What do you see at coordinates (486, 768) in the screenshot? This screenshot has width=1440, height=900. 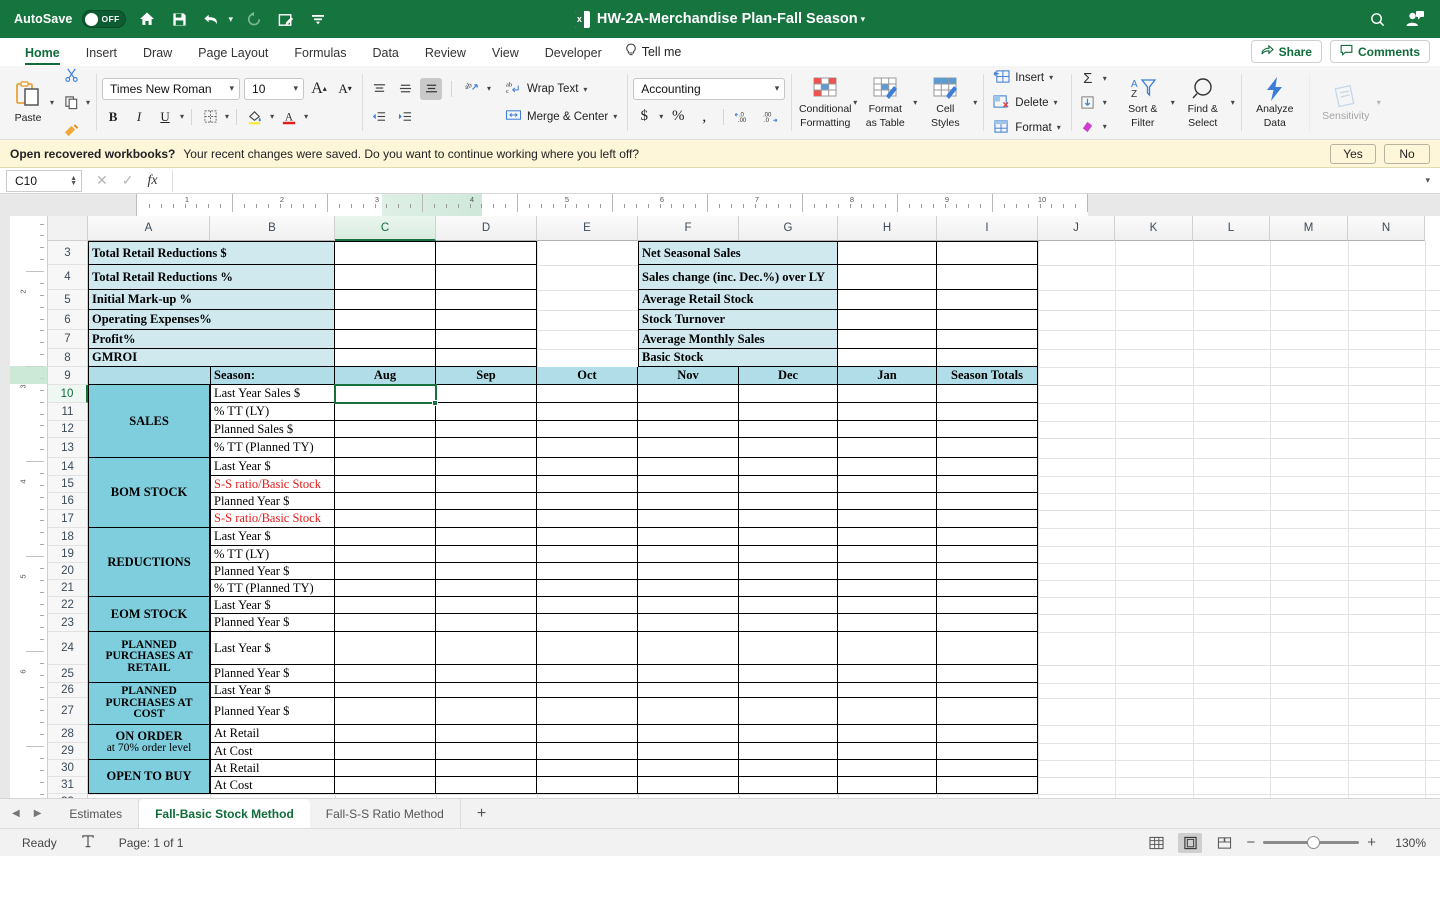 I see `cell-D30` at bounding box center [486, 768].